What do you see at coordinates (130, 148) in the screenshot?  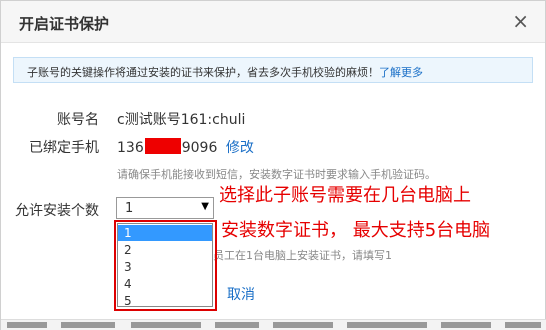 I see `phone-prefix: 136` at bounding box center [130, 148].